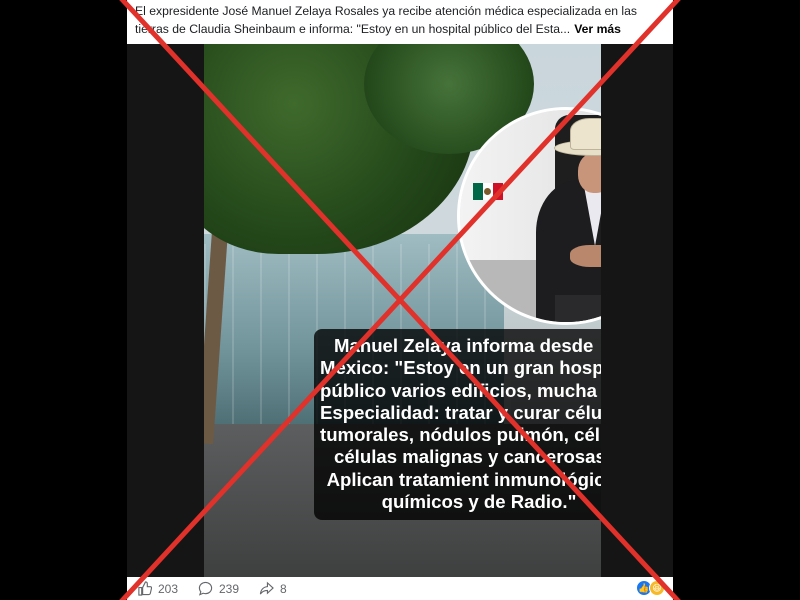 This screenshot has height=600, width=800. What do you see at coordinates (229, 588) in the screenshot?
I see `comment-count: 239` at bounding box center [229, 588].